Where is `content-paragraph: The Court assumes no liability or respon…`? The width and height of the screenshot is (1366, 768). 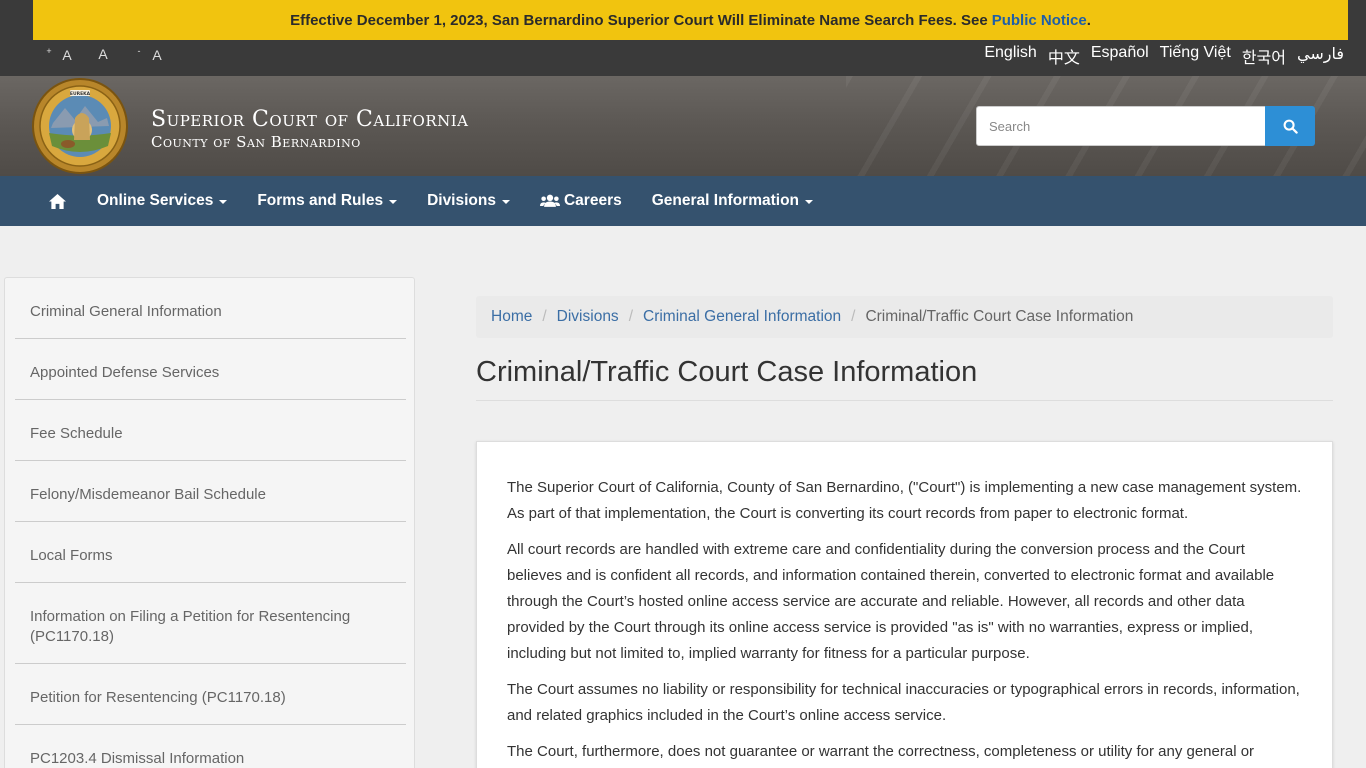
content-paragraph: The Court assumes no liability or respon… is located at coordinates (903, 702).